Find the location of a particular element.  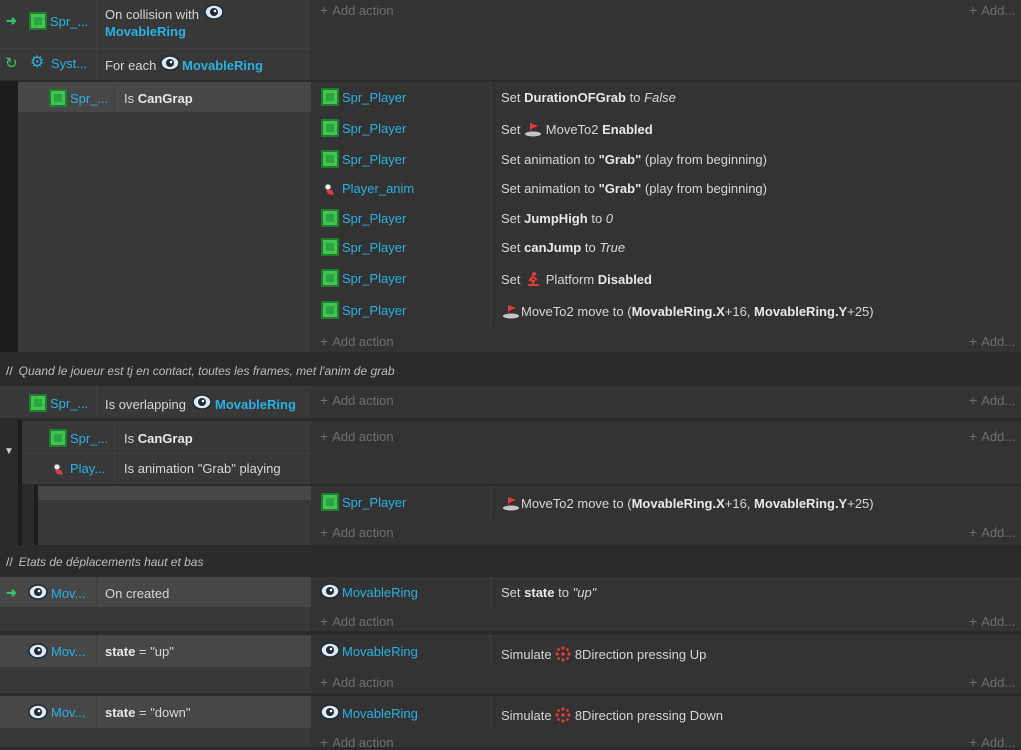

action-text: Simulate 8Direction pressing Up is located at coordinates (603, 654).